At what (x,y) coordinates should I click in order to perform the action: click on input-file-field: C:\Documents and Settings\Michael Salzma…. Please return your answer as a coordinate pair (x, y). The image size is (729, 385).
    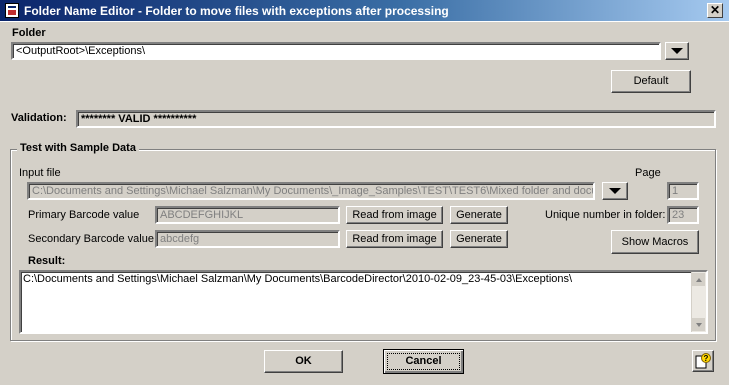
    Looking at the image, I should click on (311, 191).